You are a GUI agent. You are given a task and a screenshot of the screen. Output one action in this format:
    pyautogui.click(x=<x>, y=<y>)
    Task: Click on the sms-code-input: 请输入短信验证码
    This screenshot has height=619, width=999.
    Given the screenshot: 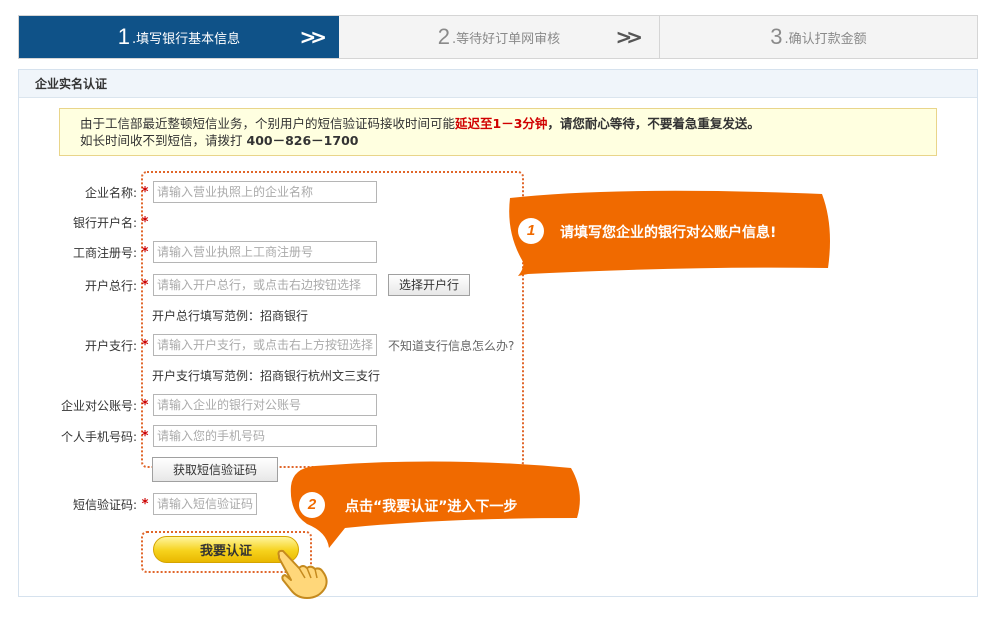 What is the action you would take?
    pyautogui.click(x=205, y=504)
    